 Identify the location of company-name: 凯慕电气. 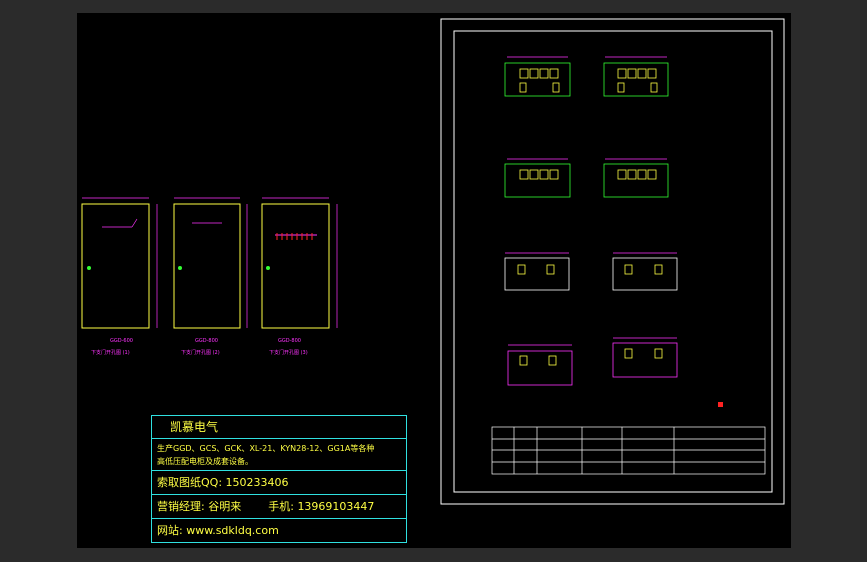
(194, 427).